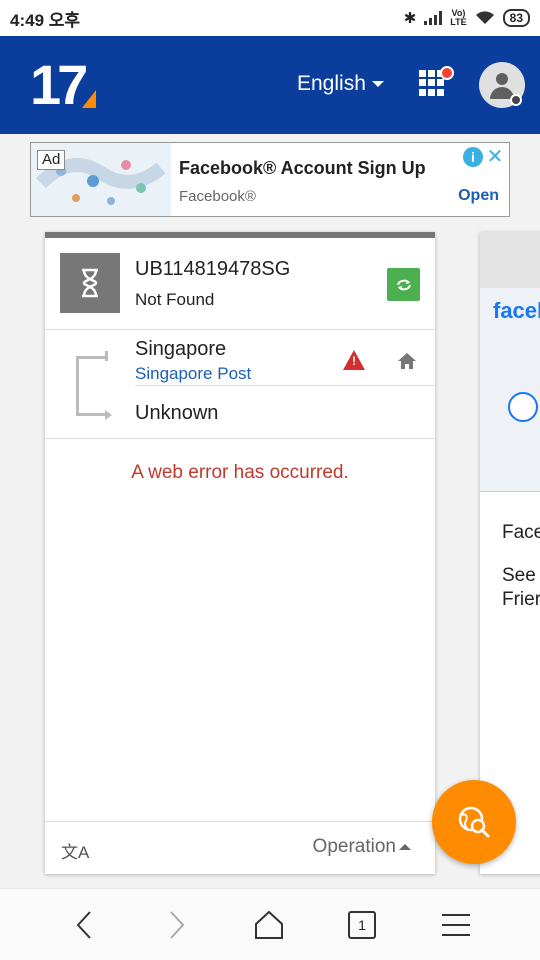 Image resolution: width=540 pixels, height=960 pixels. Describe the element at coordinates (495, 157) in the screenshot. I see `close-icon: ✕` at that location.